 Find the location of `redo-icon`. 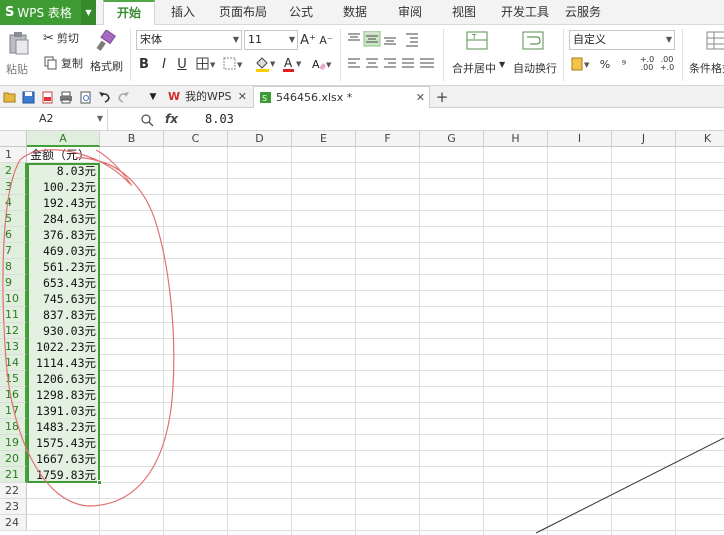

redo-icon is located at coordinates (123, 97).